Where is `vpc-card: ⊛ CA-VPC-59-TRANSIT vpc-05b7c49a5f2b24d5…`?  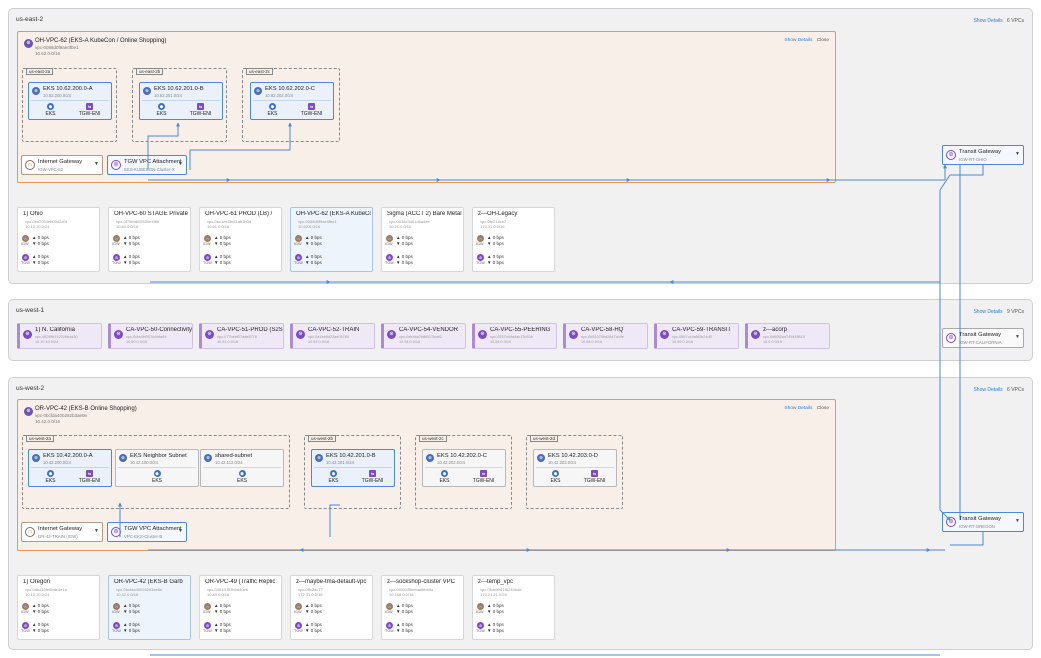 vpc-card: ⊛ CA-VPC-59-TRANSIT vpc-05b7c49a5f2b24d5… is located at coordinates (696, 336).